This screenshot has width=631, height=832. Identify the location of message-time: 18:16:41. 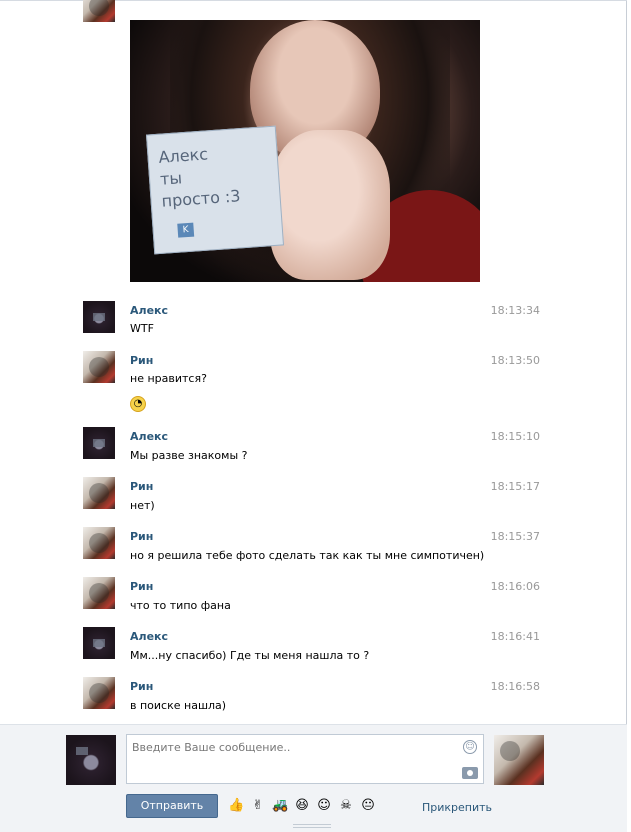
(515, 636).